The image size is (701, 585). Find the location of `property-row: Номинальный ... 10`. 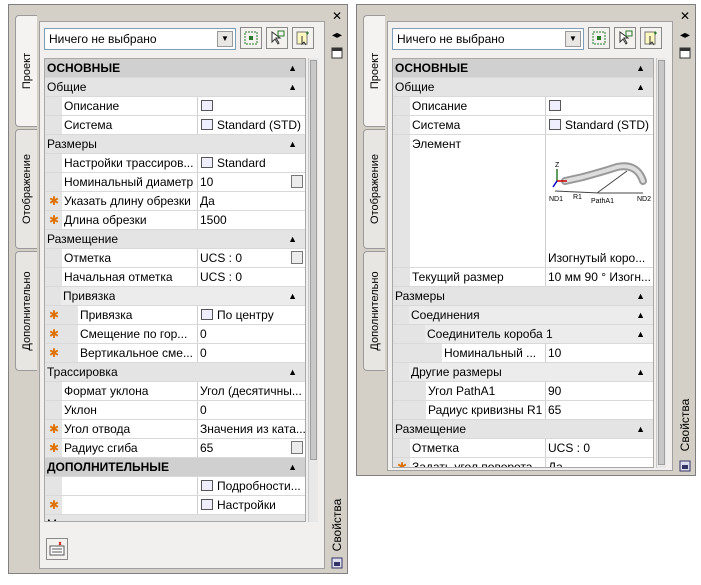

property-row: Номинальный ... 10 is located at coordinates (523, 353).